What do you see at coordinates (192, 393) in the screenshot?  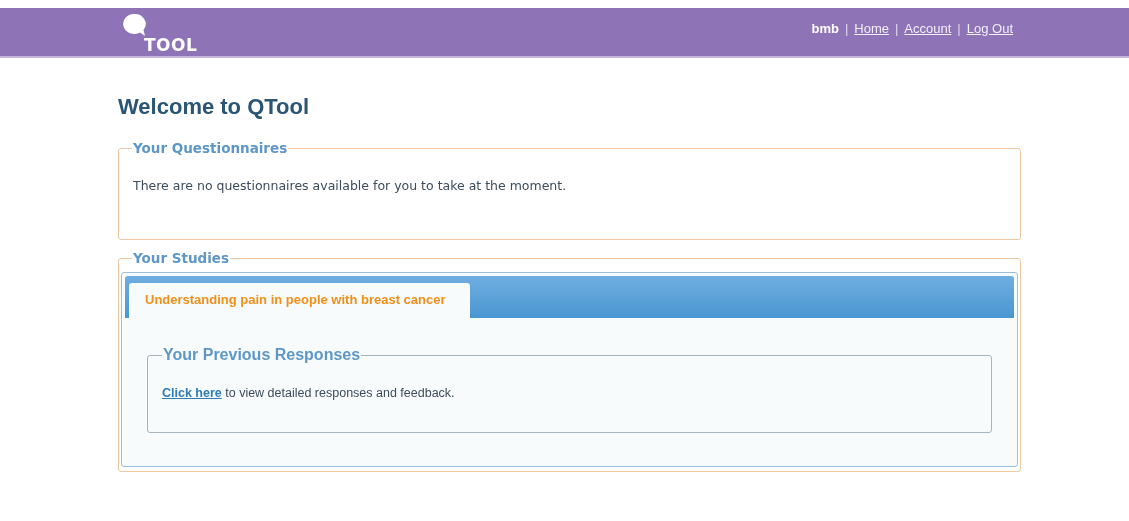 I see `click-here-link: Click here` at bounding box center [192, 393].